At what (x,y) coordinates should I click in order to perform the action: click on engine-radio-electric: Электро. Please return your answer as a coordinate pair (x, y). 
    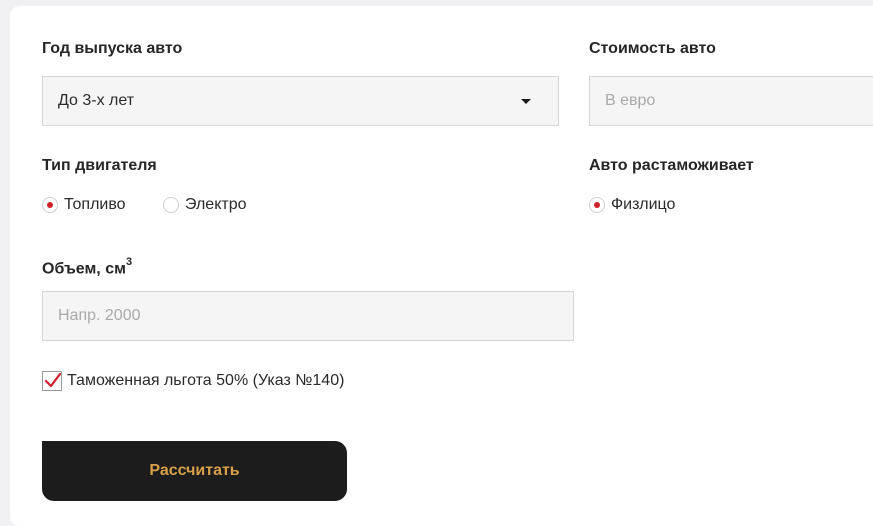
    Looking at the image, I should click on (205, 205).